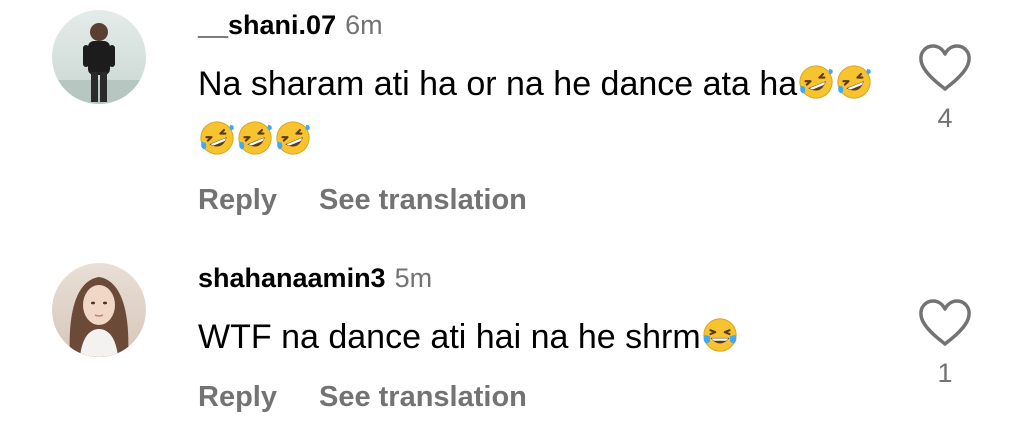 Image resolution: width=1024 pixels, height=437 pixels. Describe the element at coordinates (364, 25) in the screenshot. I see `timestamp: 6m` at that location.